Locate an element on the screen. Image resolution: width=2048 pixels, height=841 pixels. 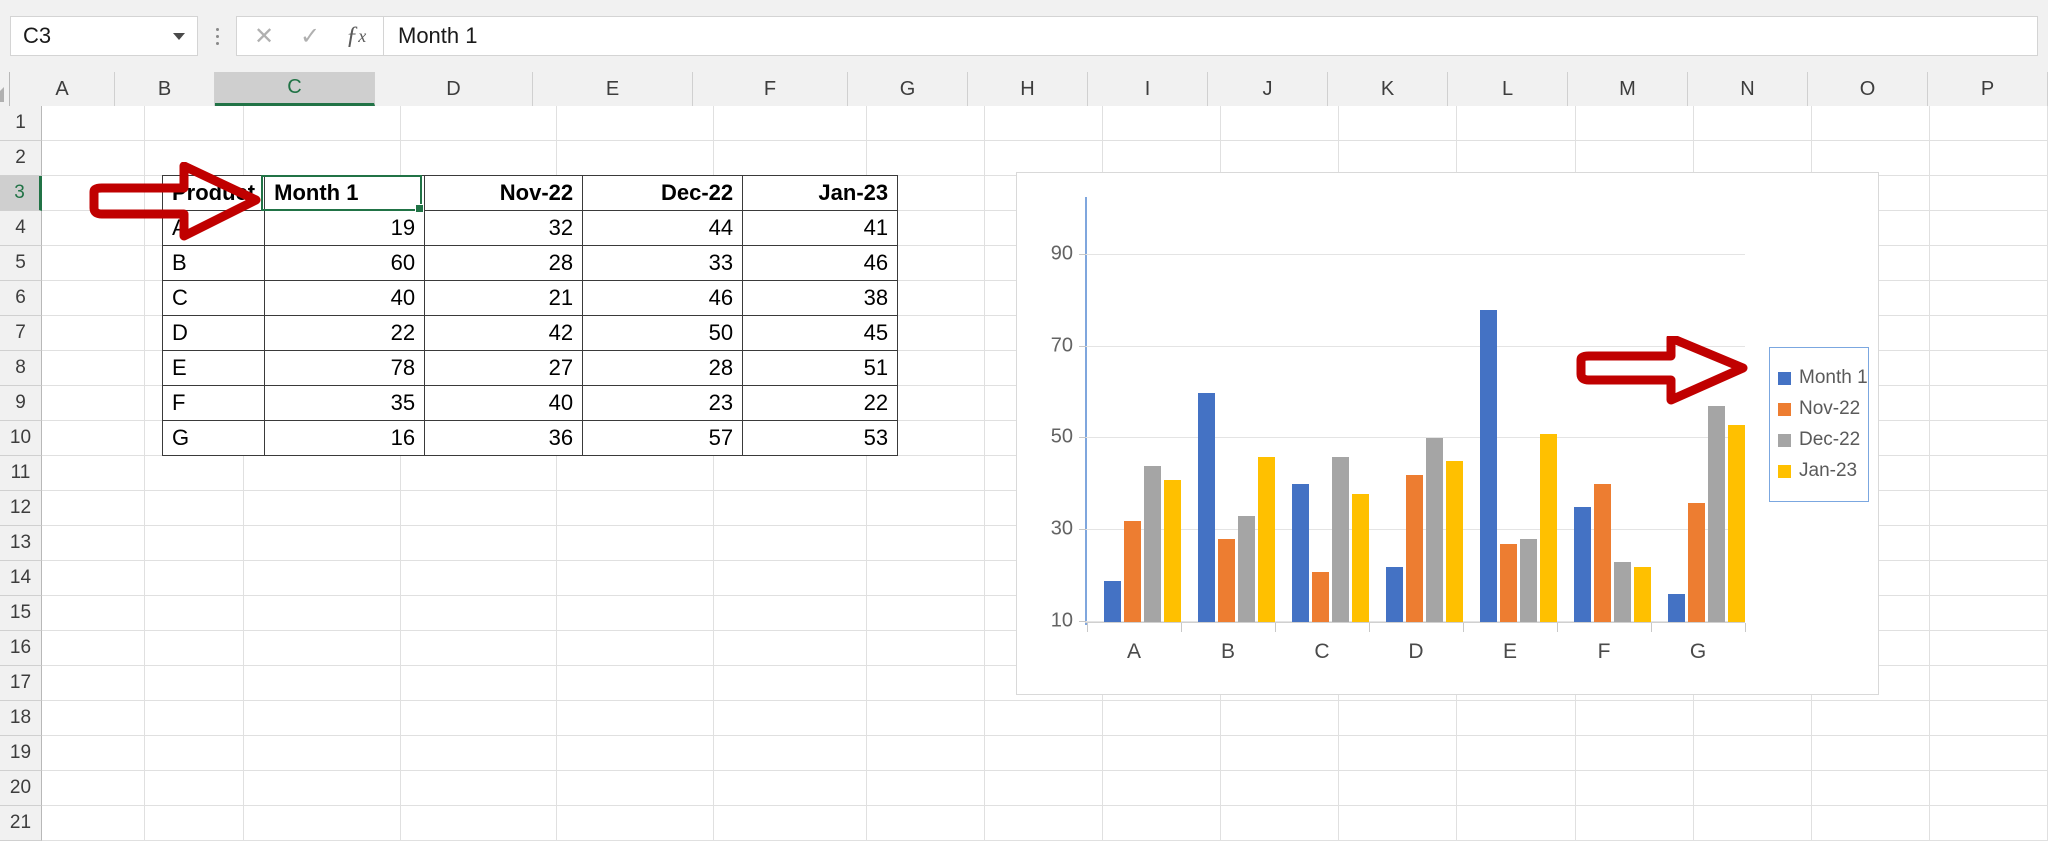
cell-jan23: 46 is located at coordinates (820, 263).